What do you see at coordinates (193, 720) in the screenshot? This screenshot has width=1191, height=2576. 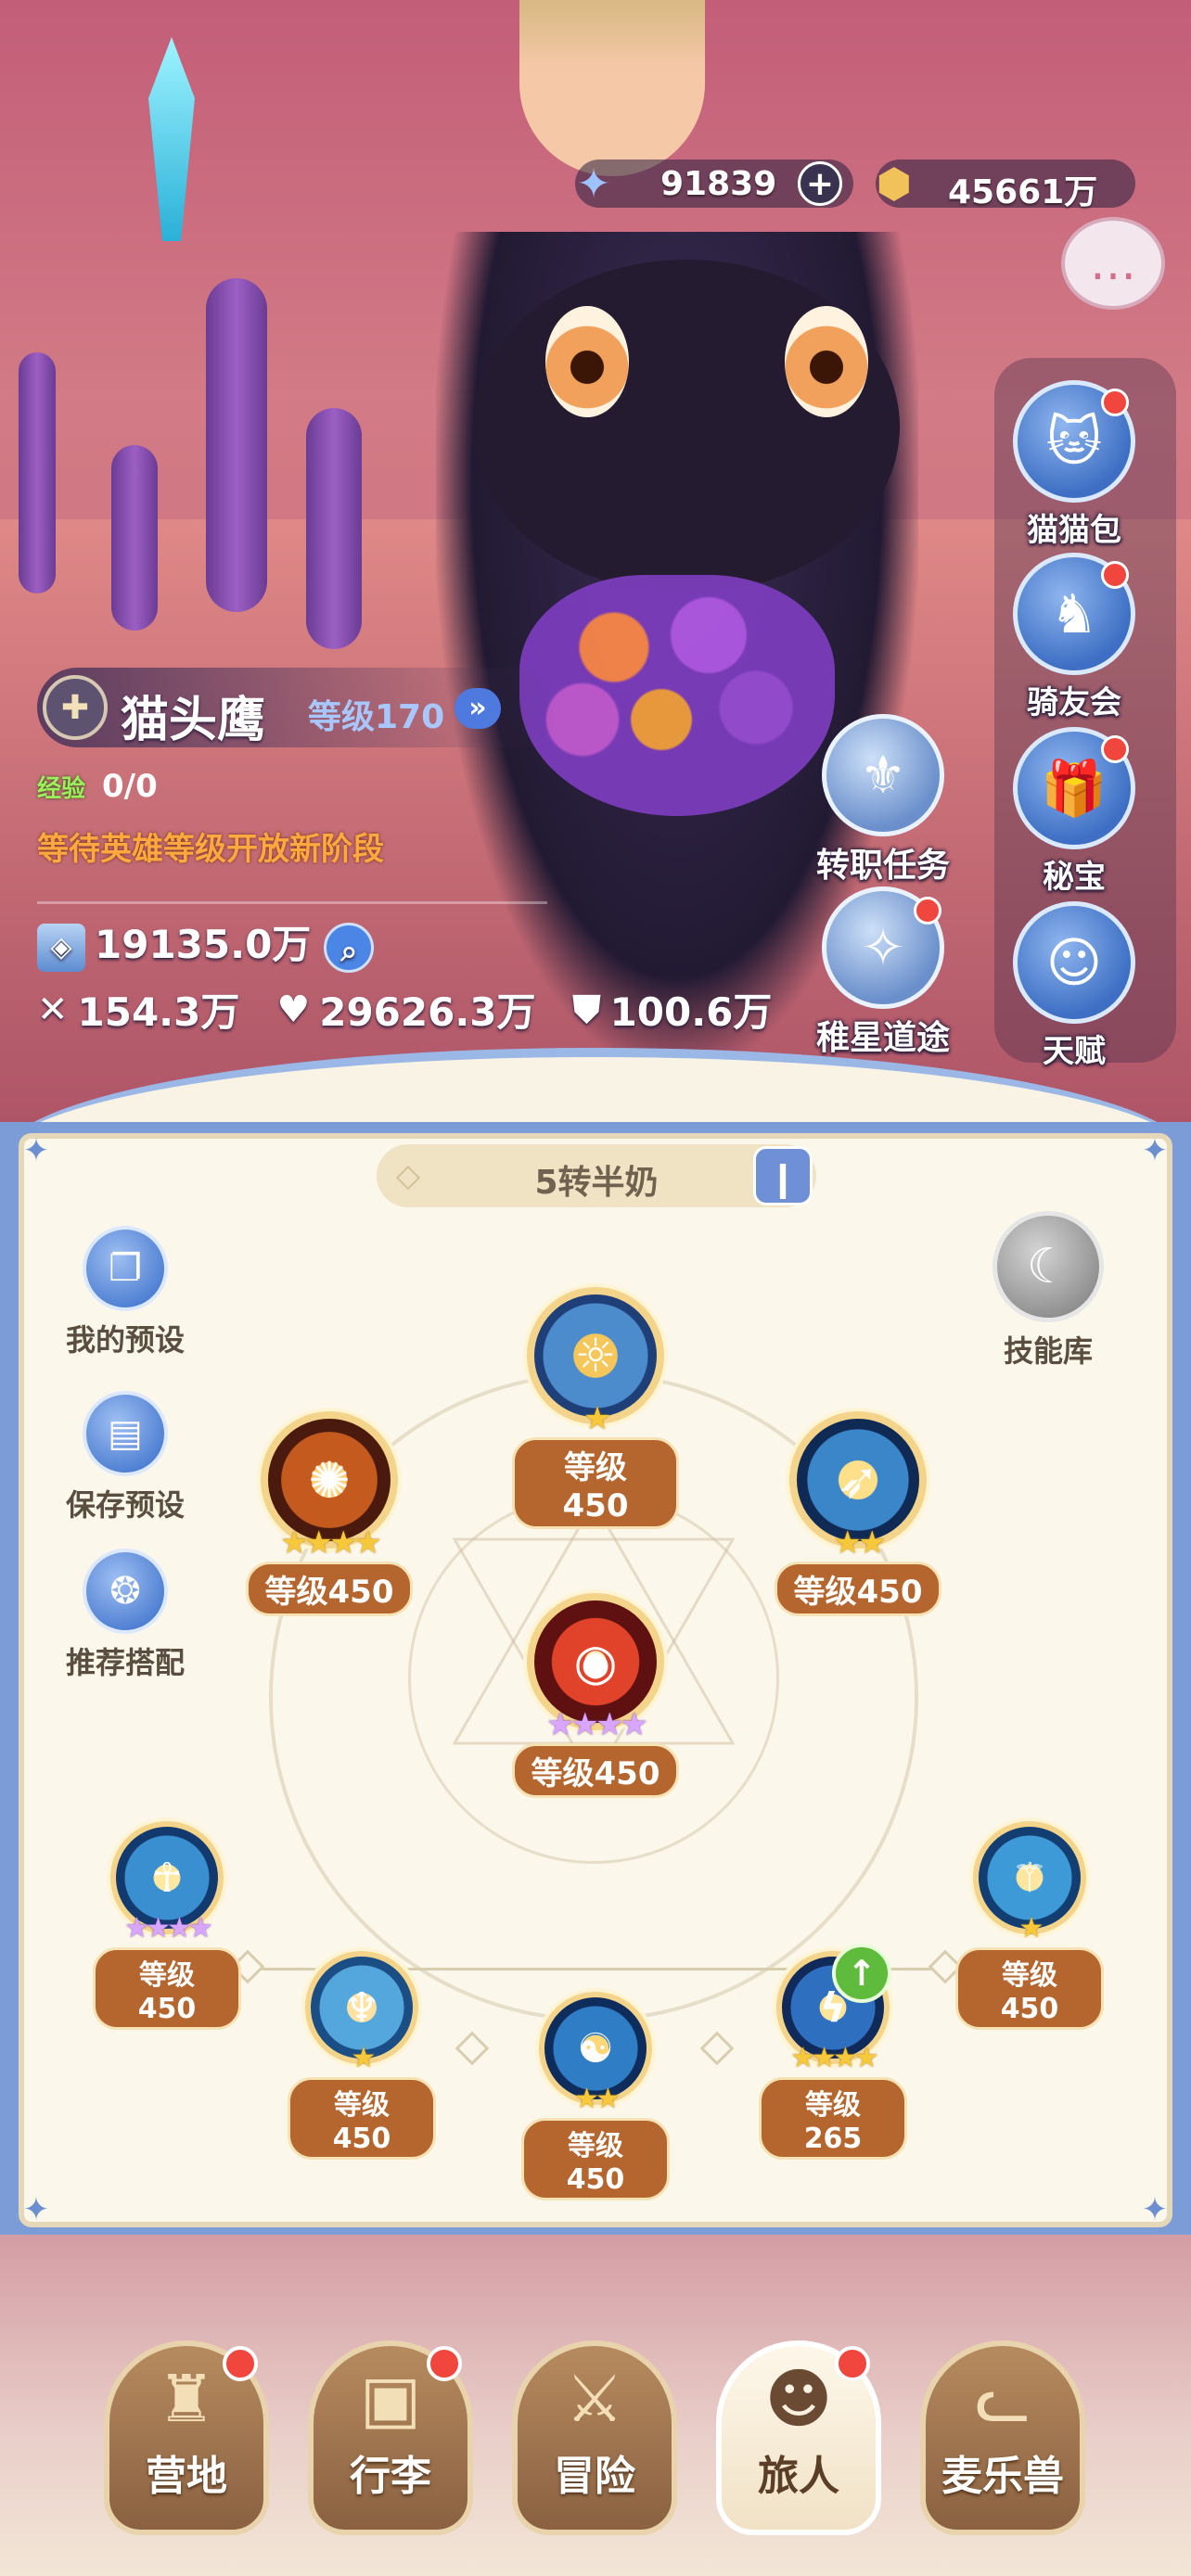 I see `player-name: 猫头鹰` at bounding box center [193, 720].